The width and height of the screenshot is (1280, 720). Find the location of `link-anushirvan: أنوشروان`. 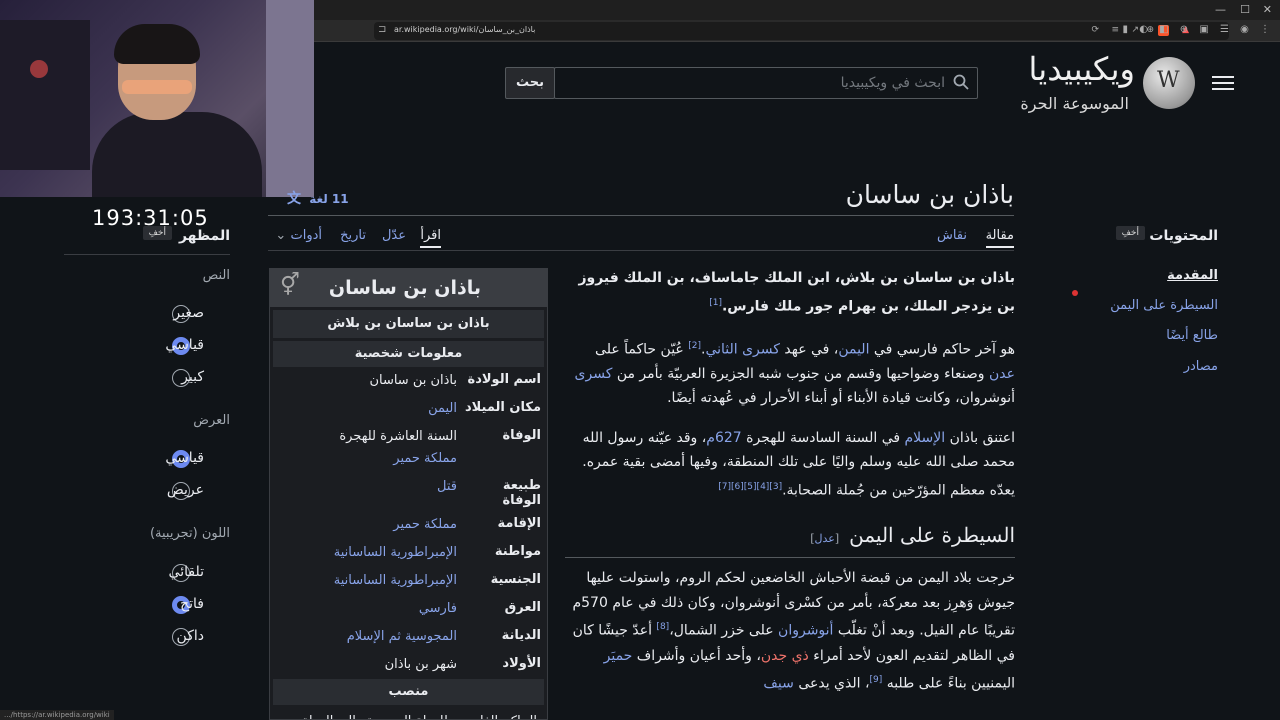

link-anushirvan: أنوشروان is located at coordinates (805, 631).